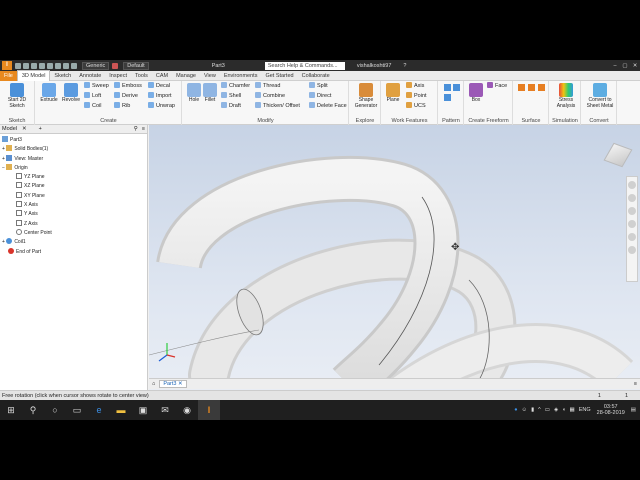  Describe the element at coordinates (11, 410) in the screenshot. I see `windows-start-icon: ⊞` at that location.